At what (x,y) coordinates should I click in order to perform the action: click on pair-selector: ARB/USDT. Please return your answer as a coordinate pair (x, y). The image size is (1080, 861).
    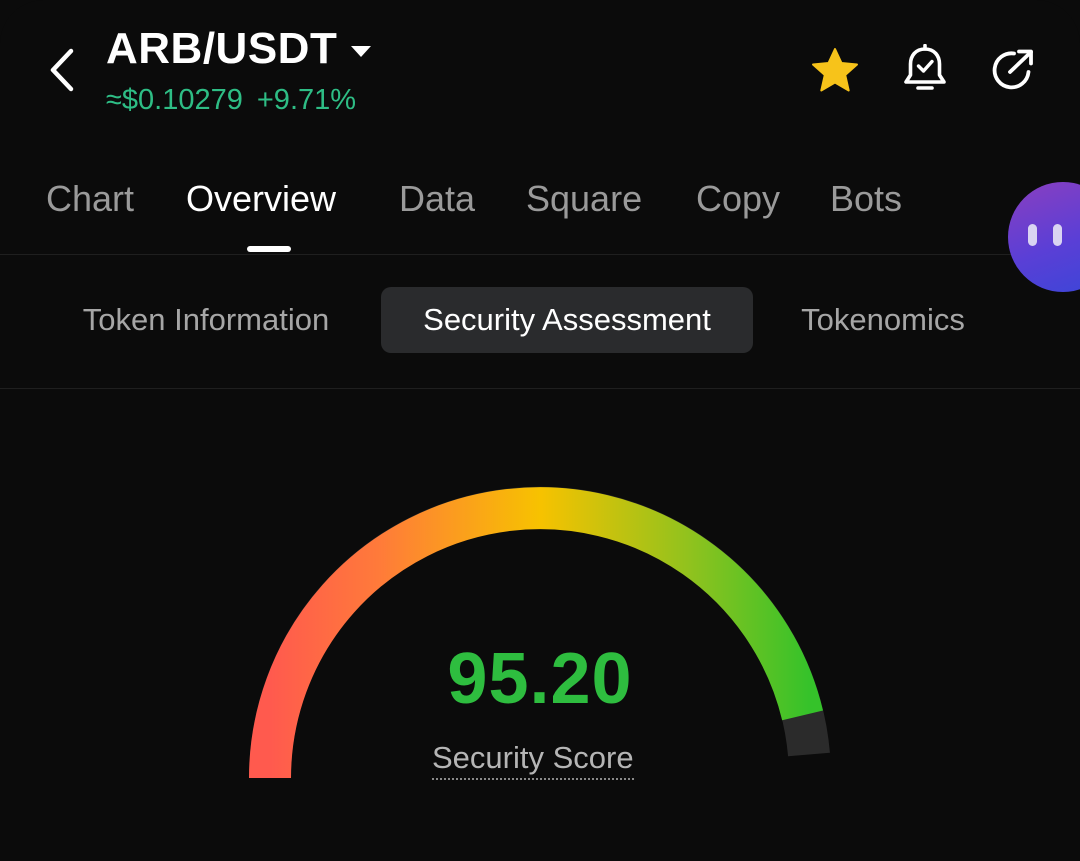
    Looking at the image, I should click on (239, 49).